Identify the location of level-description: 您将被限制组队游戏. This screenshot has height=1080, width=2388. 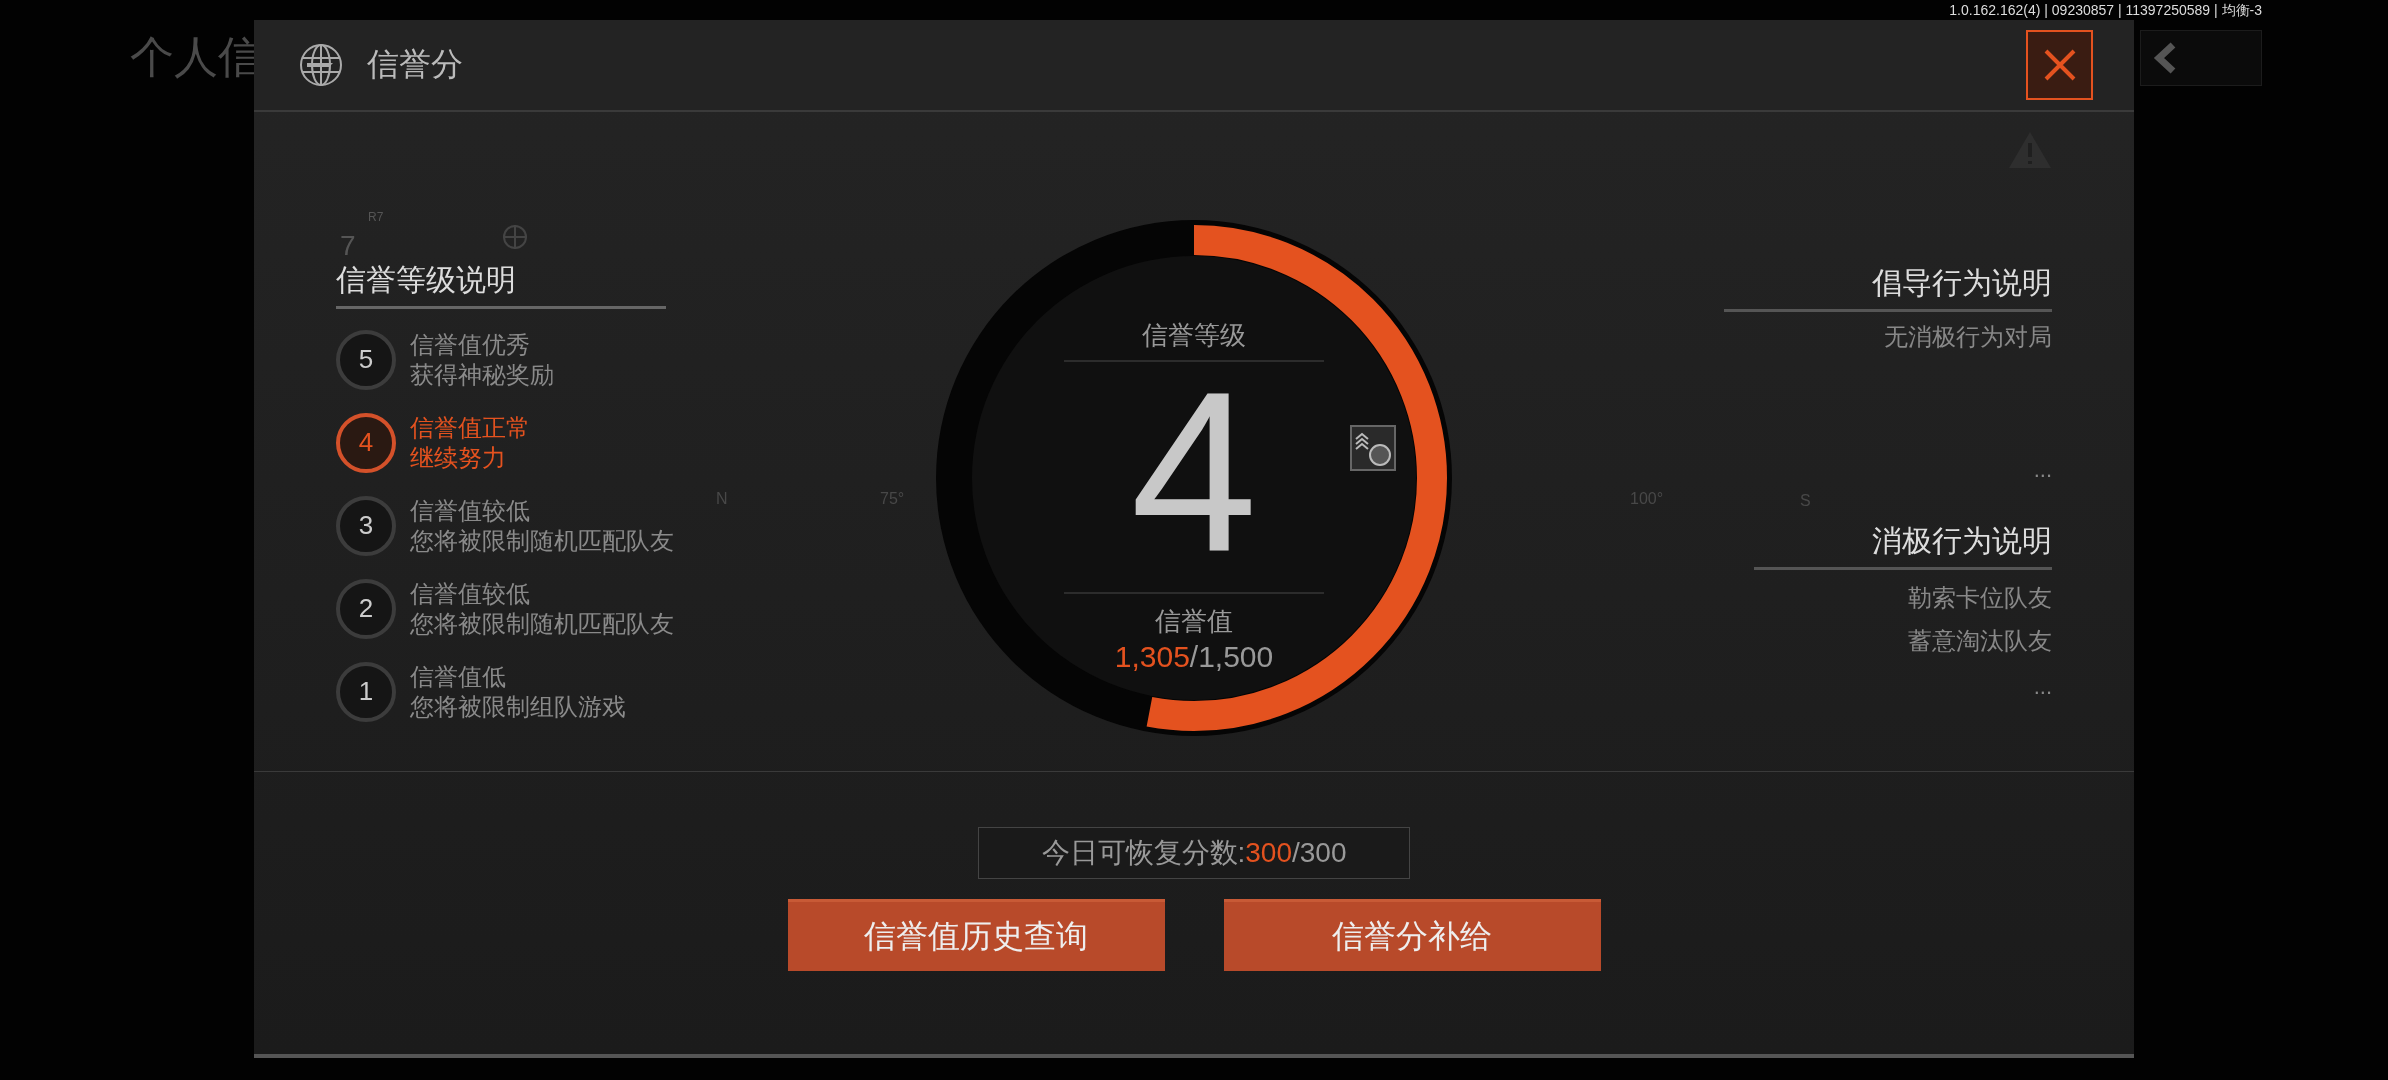
(518, 706).